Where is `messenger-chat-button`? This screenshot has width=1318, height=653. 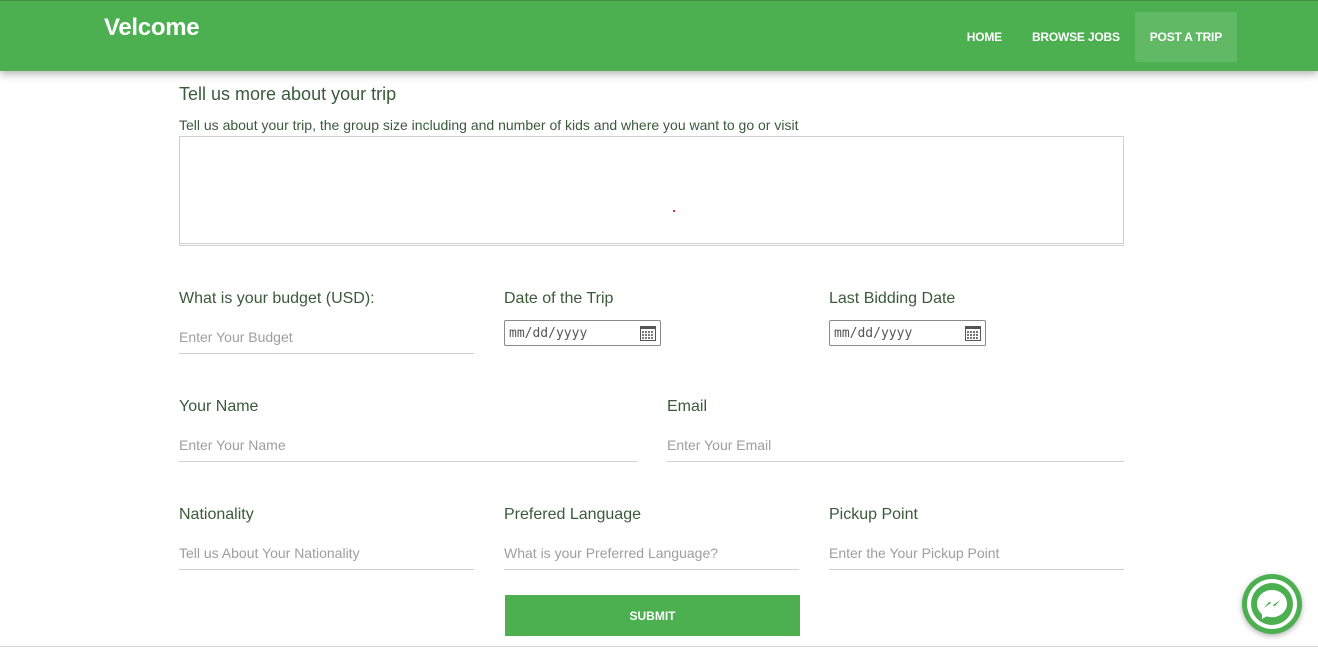 messenger-chat-button is located at coordinates (1272, 604).